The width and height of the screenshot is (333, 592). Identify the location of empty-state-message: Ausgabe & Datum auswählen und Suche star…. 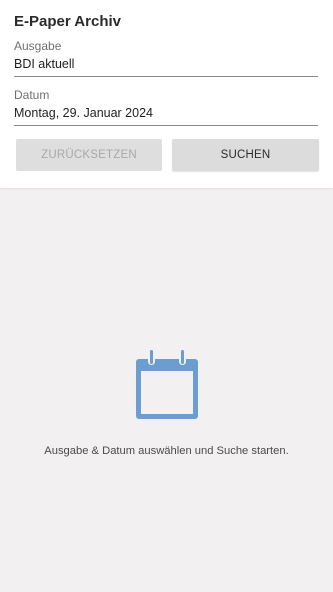
(166, 451).